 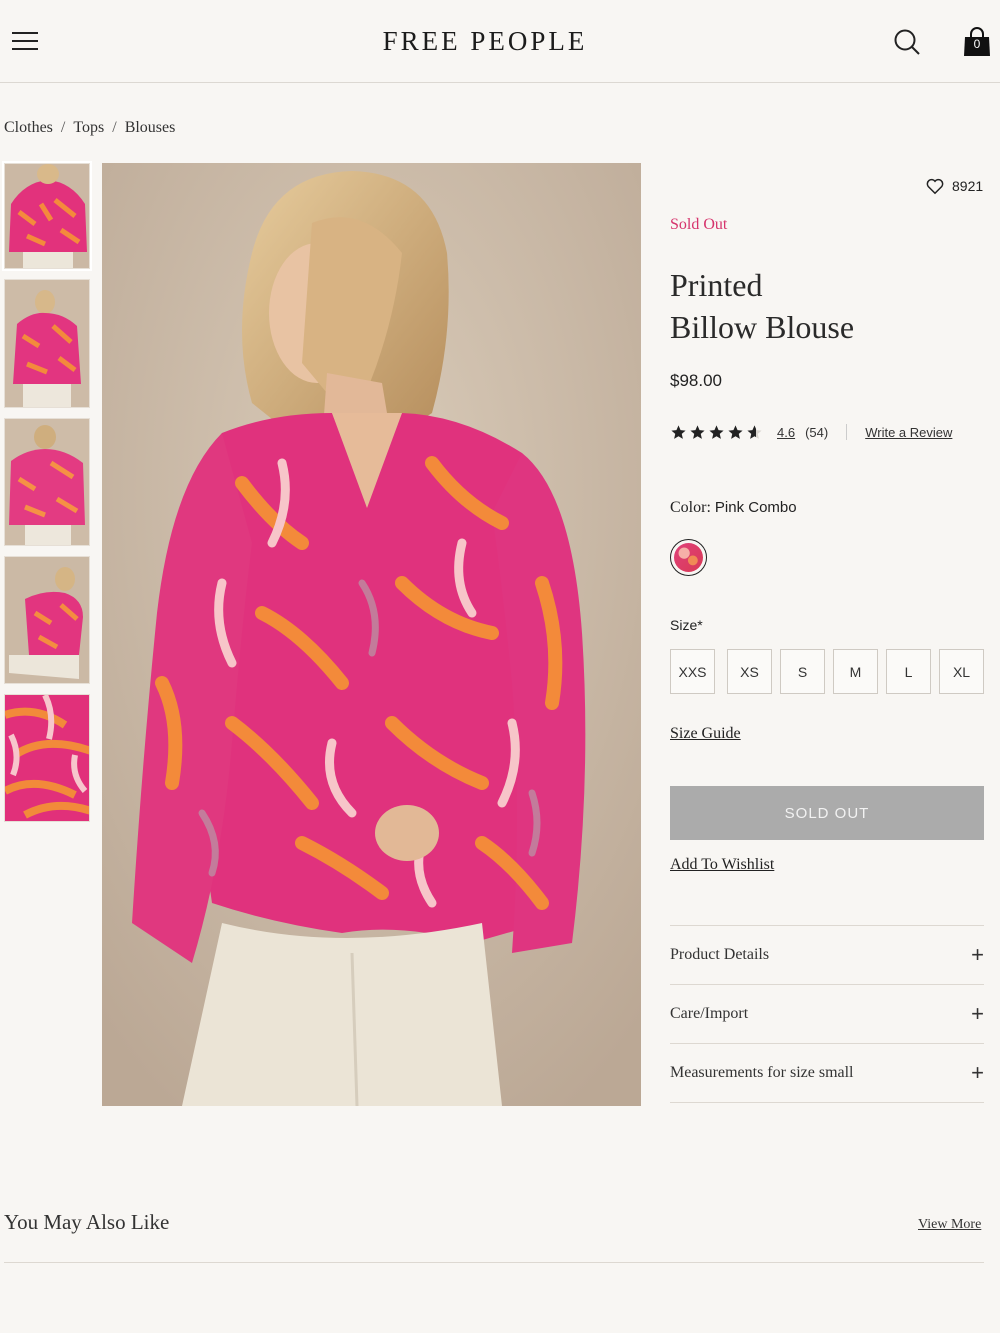 I want to click on breadcrumb: Clothes / Tops / Blouses, so click(x=89, y=128).